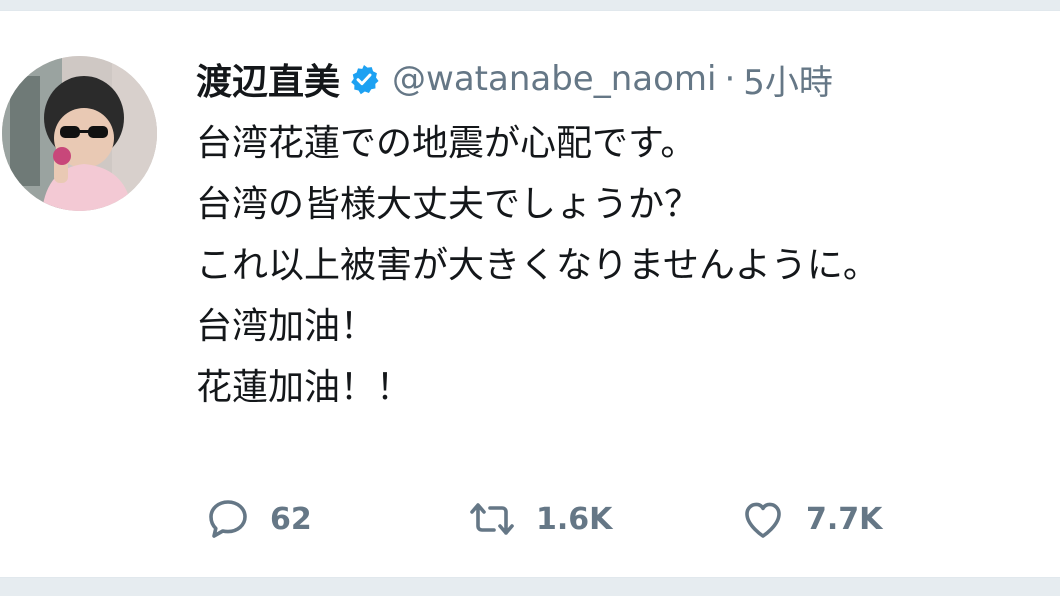  What do you see at coordinates (448, 204) in the screenshot?
I see `tweet-line: 台湾の皆様大丈夫でしょうか？` at bounding box center [448, 204].